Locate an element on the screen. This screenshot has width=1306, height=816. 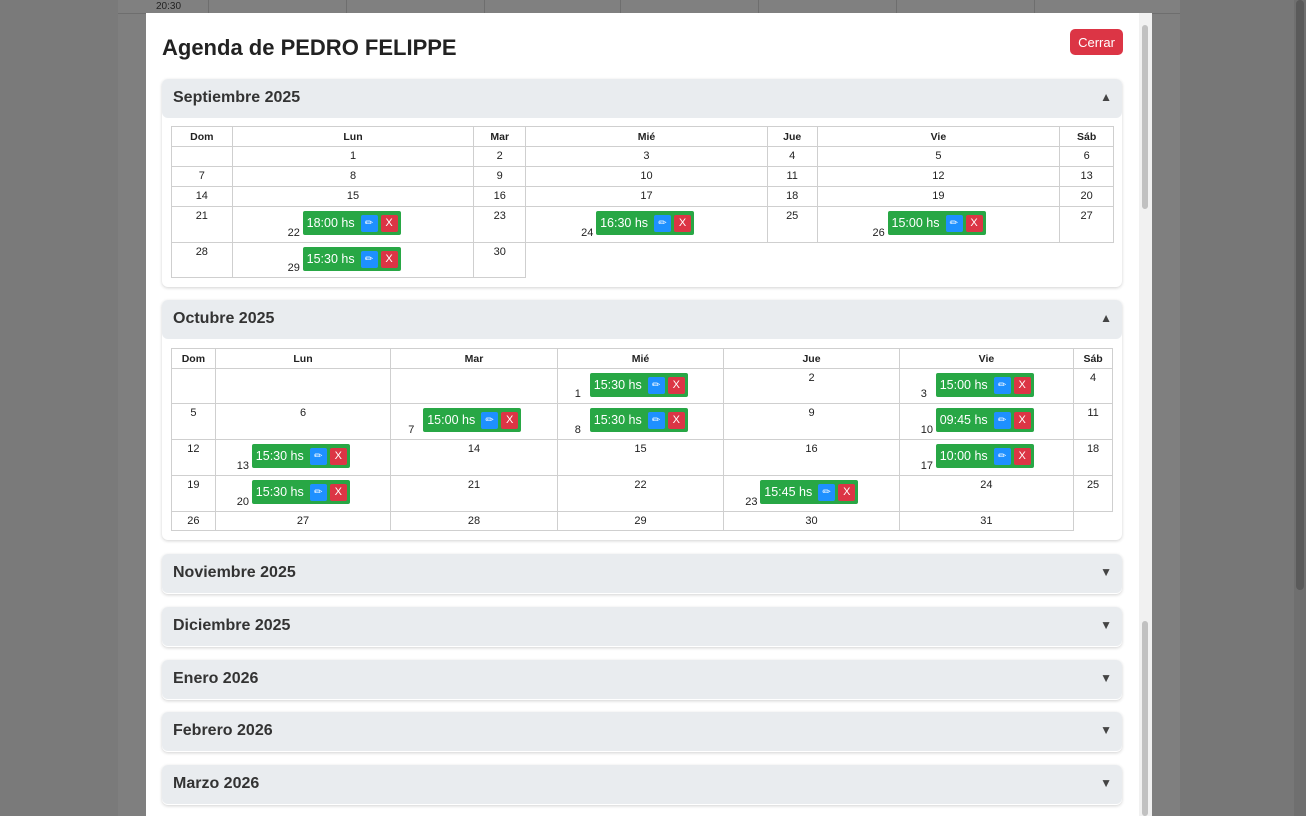
appointment-chip: 09:45 hs ✏ X is located at coordinates (984, 420).